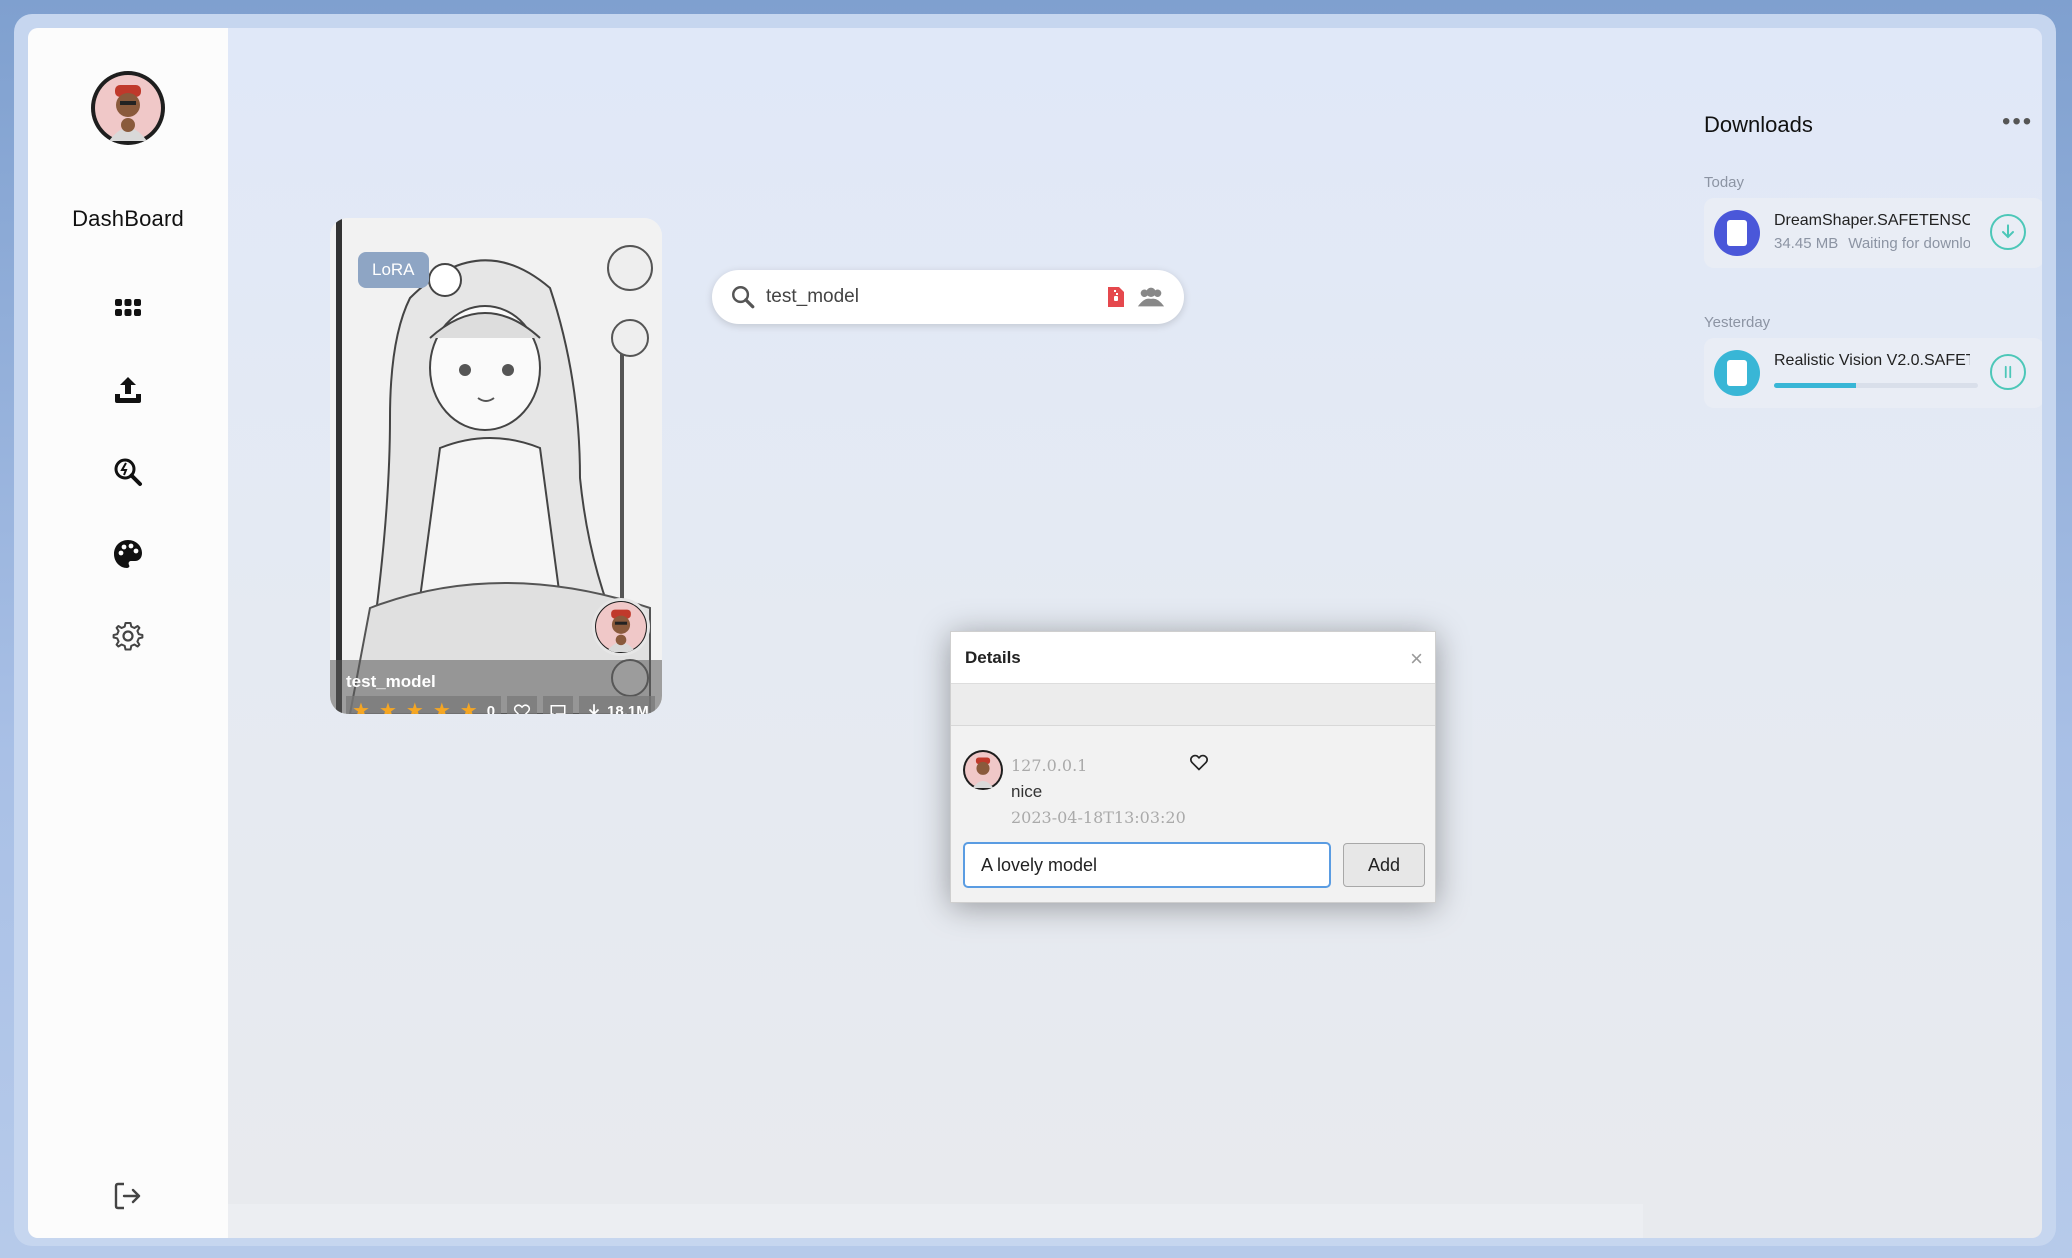 Image resolution: width=2072 pixels, height=1258 pixels. What do you see at coordinates (1909, 243) in the screenshot?
I see `download-status: Waiting for download` at bounding box center [1909, 243].